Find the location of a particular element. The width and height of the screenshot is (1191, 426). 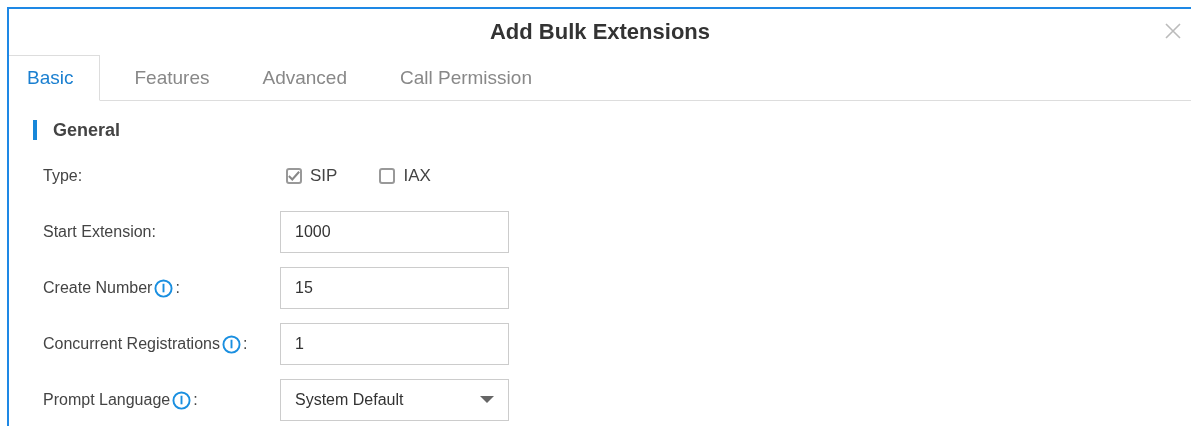

dialog-title: Add Bulk Extensions is located at coordinates (599, 32).